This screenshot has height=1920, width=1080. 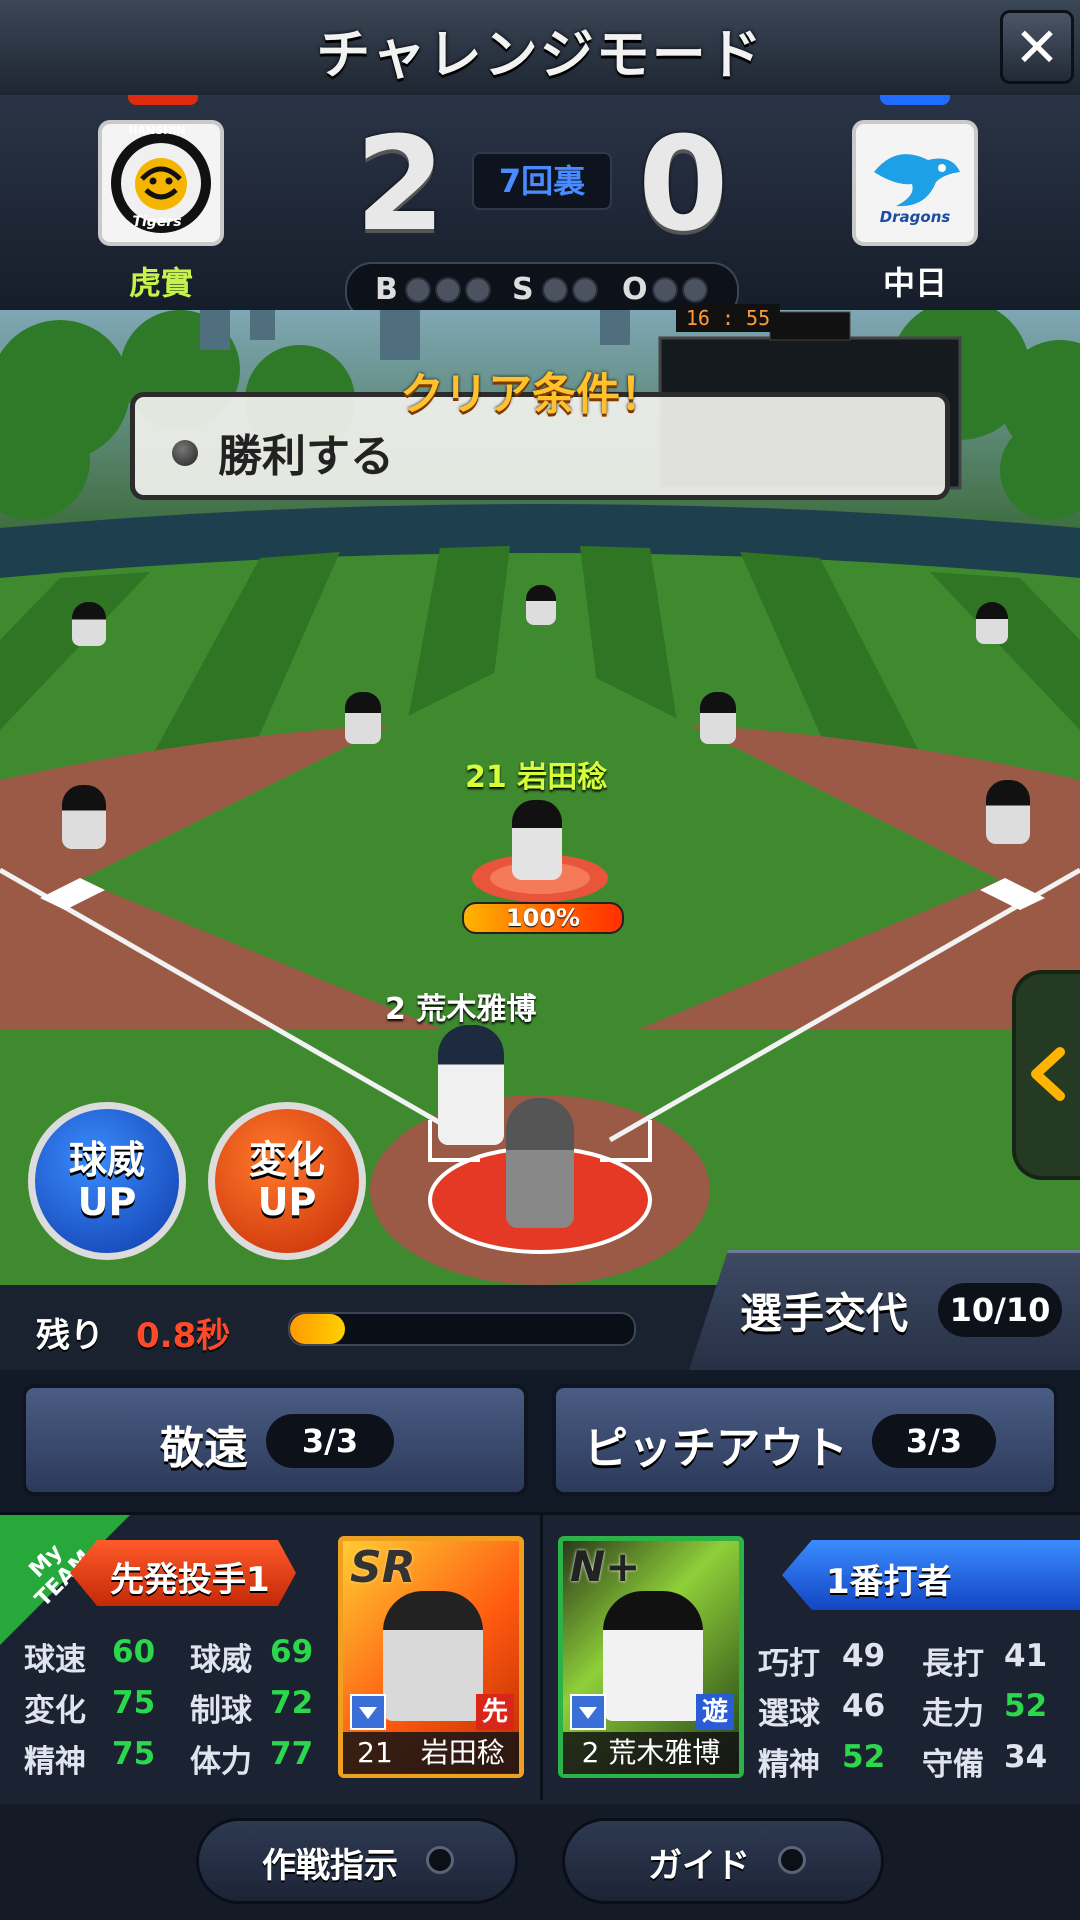 I want to click on away-team-logo, so click(x=915, y=183).